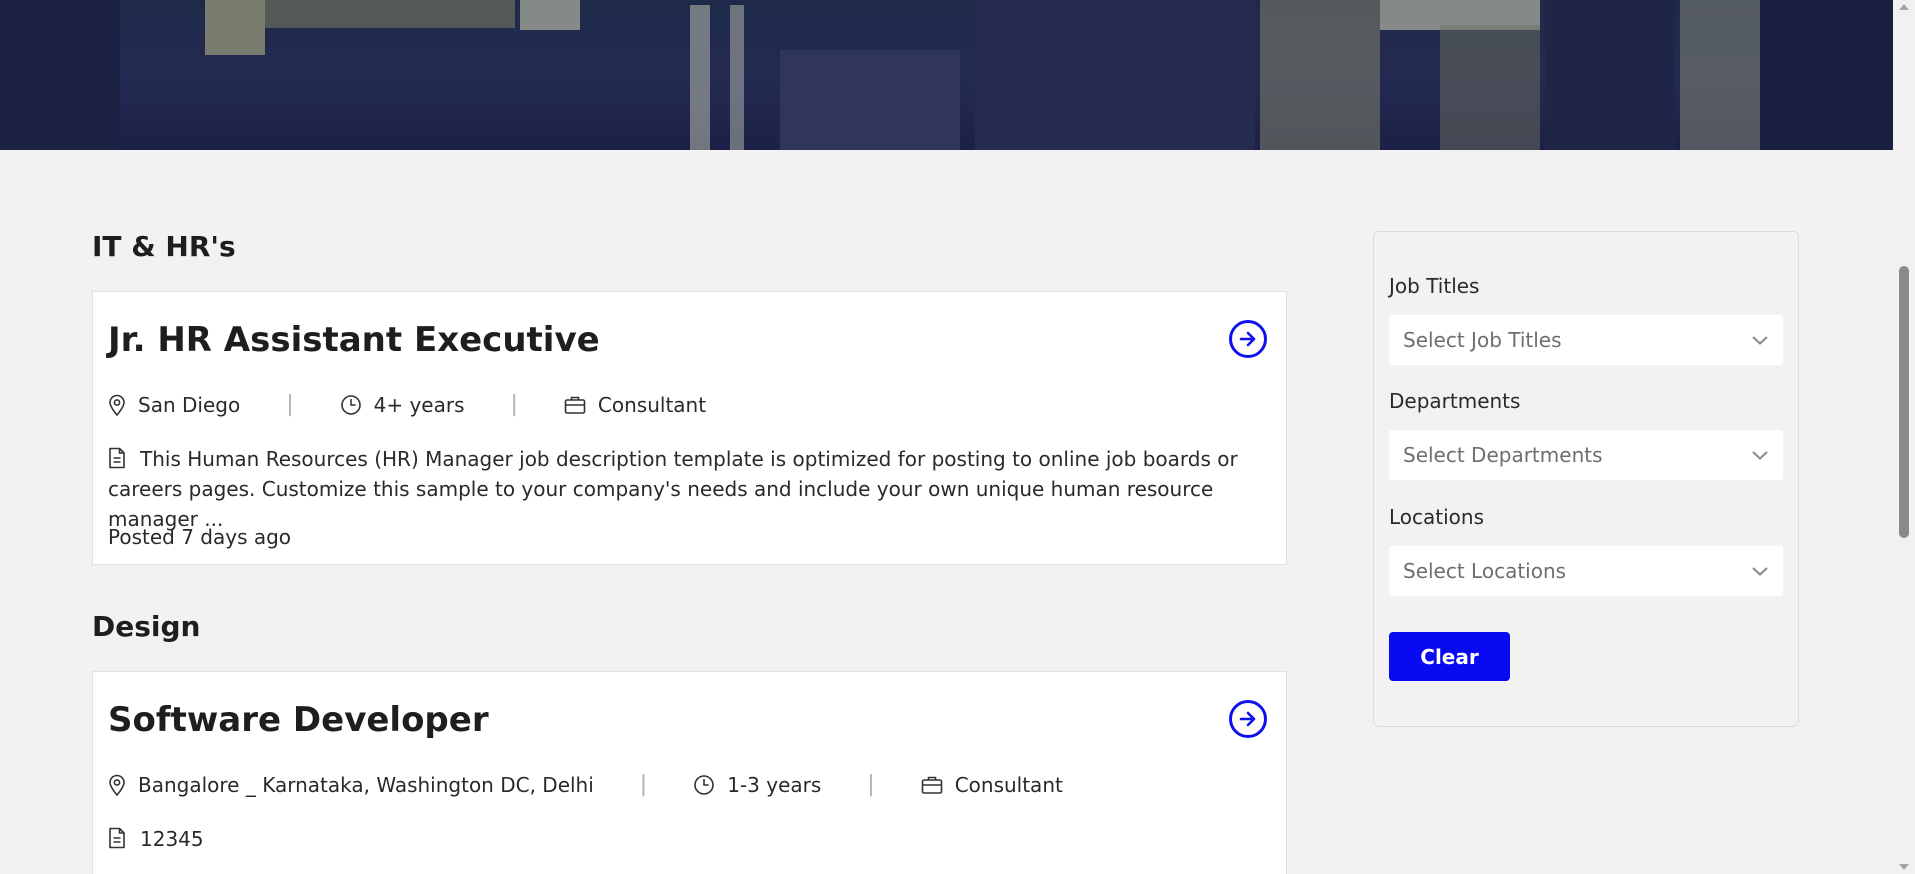  I want to click on section-title: Design, so click(146, 626).